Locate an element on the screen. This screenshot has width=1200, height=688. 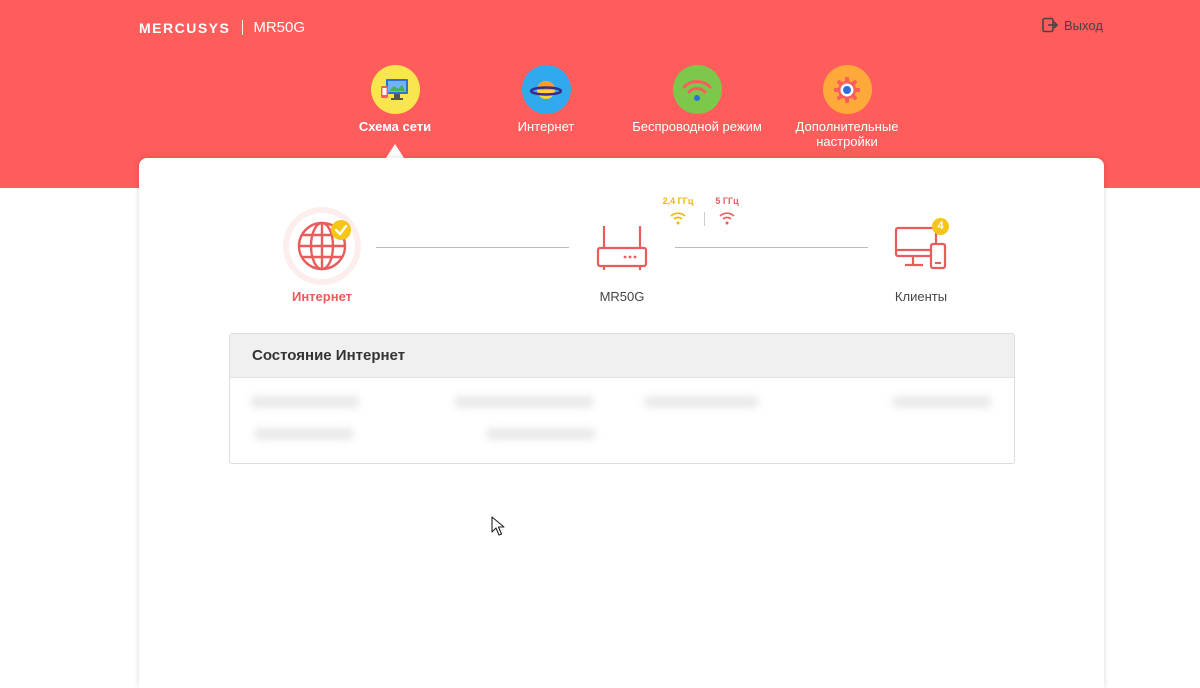
band-5ghz-label: 5 ГГц is located at coordinates (727, 201).